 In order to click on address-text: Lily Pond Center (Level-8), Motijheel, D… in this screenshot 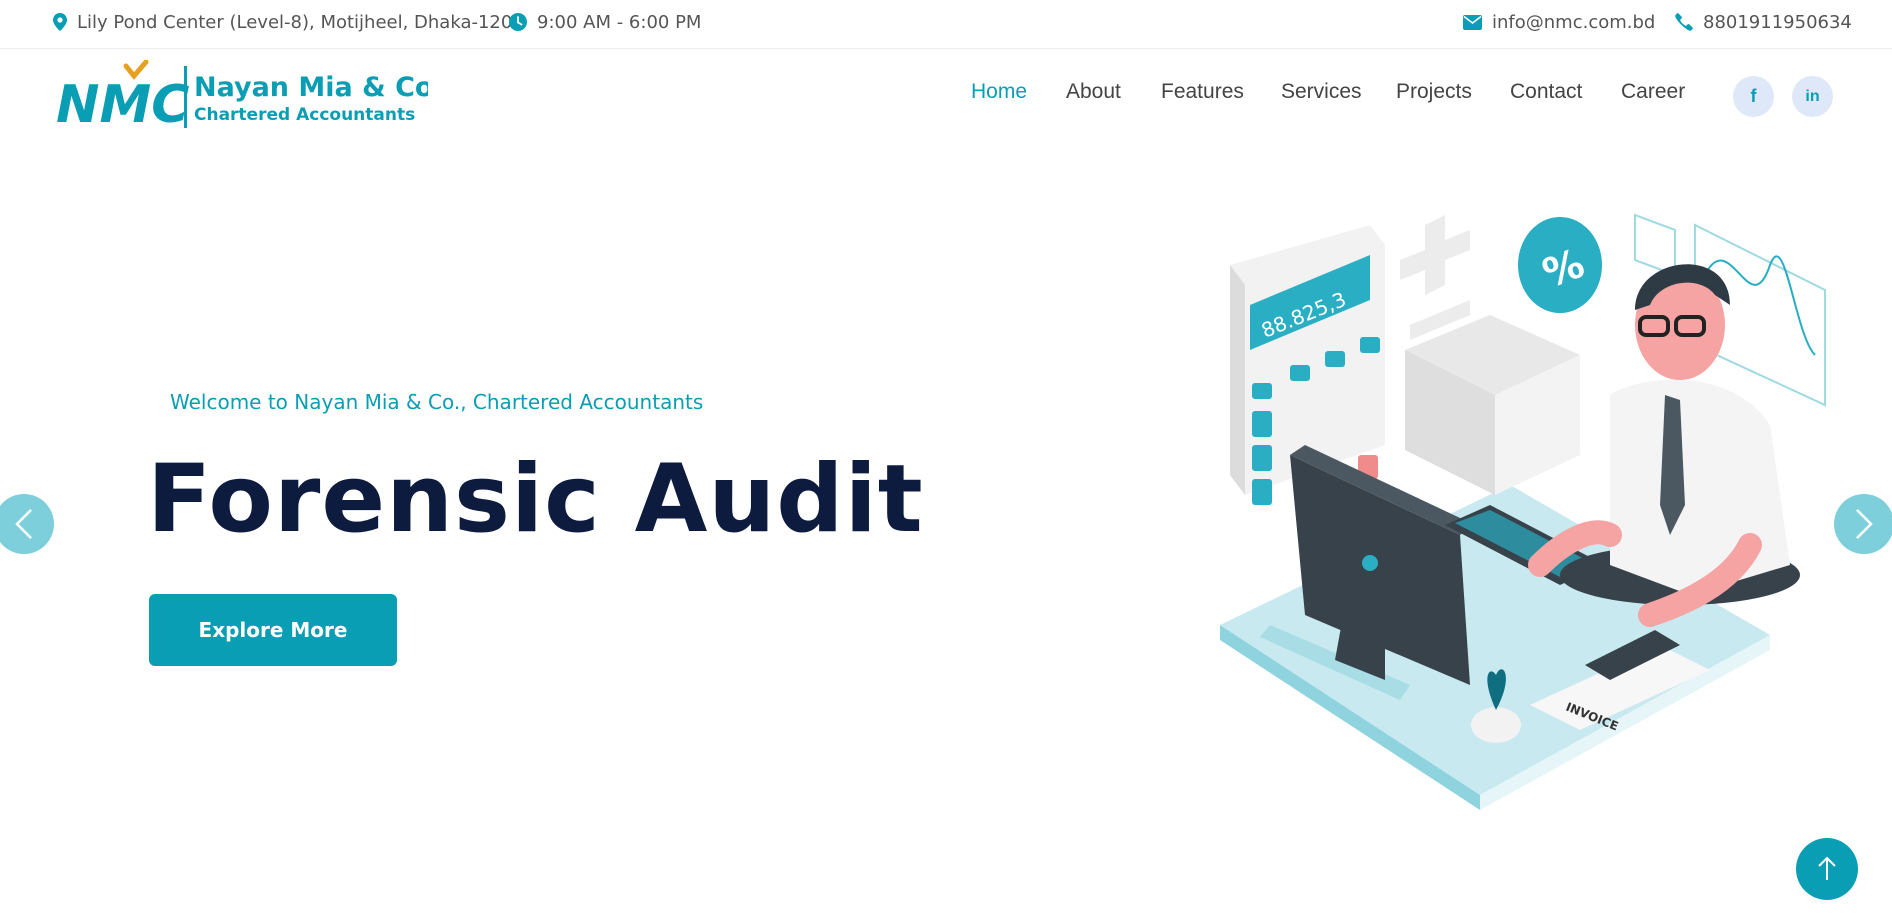, I will do `click(300, 22)`.